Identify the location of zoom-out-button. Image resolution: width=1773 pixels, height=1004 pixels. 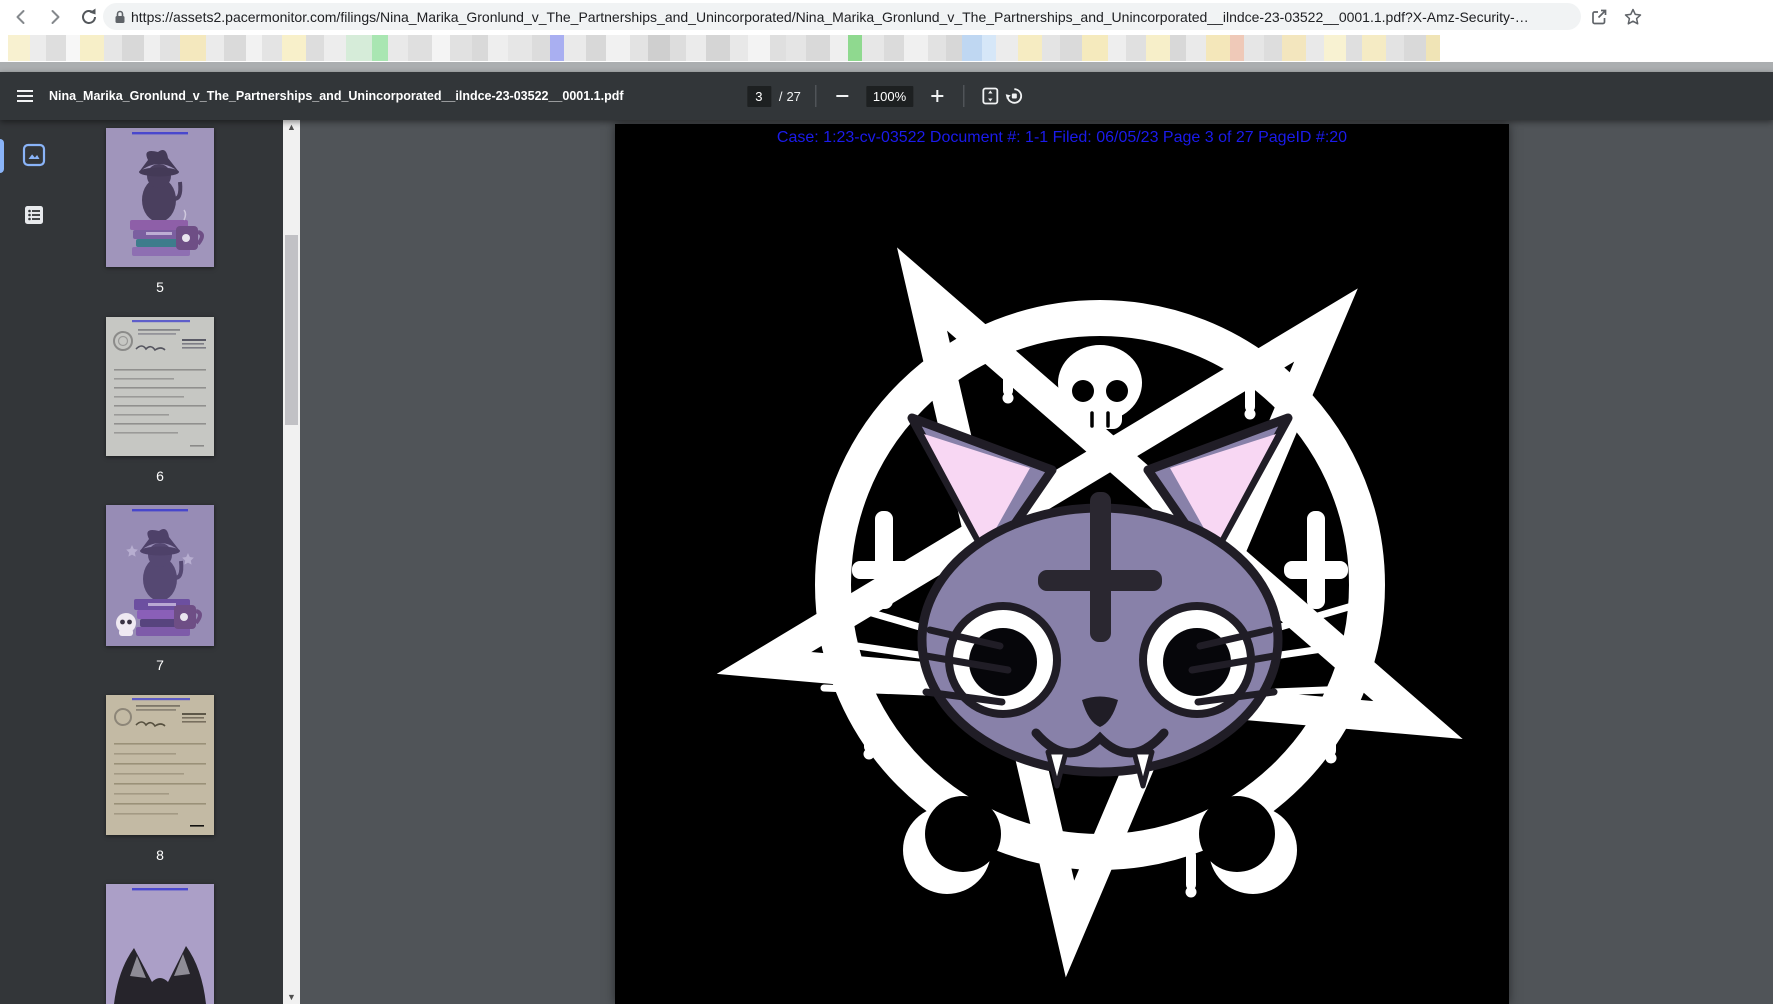
(842, 96).